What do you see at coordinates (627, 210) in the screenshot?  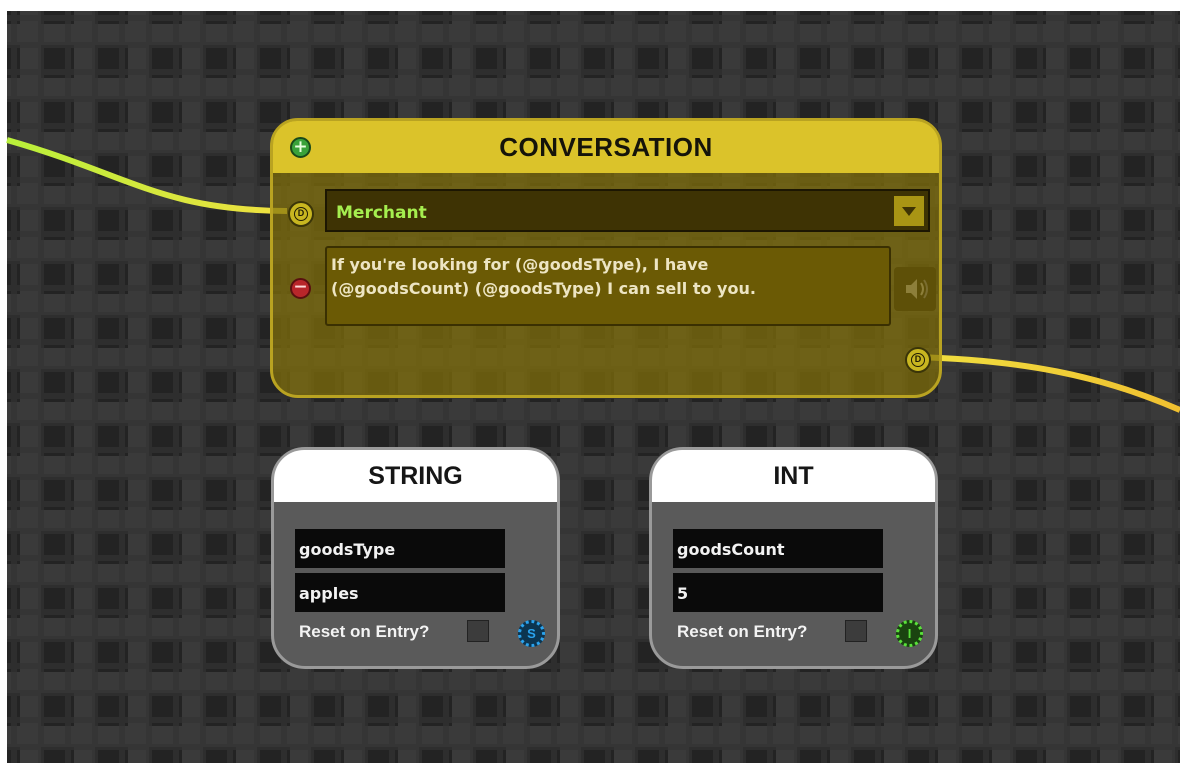 I see `speaker-dropdown: Merchant` at bounding box center [627, 210].